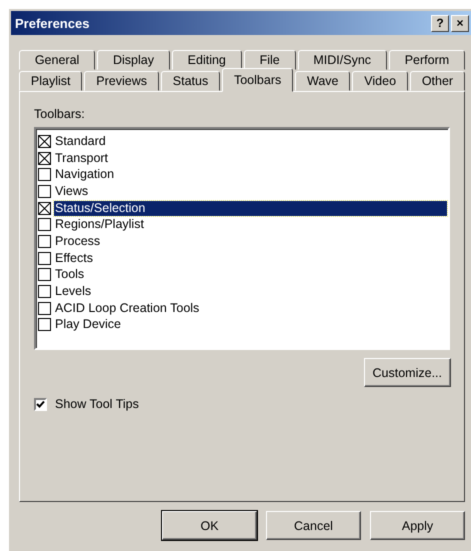 This screenshot has height=551, width=471. Describe the element at coordinates (57, 60) in the screenshot. I see `tab: General` at that location.